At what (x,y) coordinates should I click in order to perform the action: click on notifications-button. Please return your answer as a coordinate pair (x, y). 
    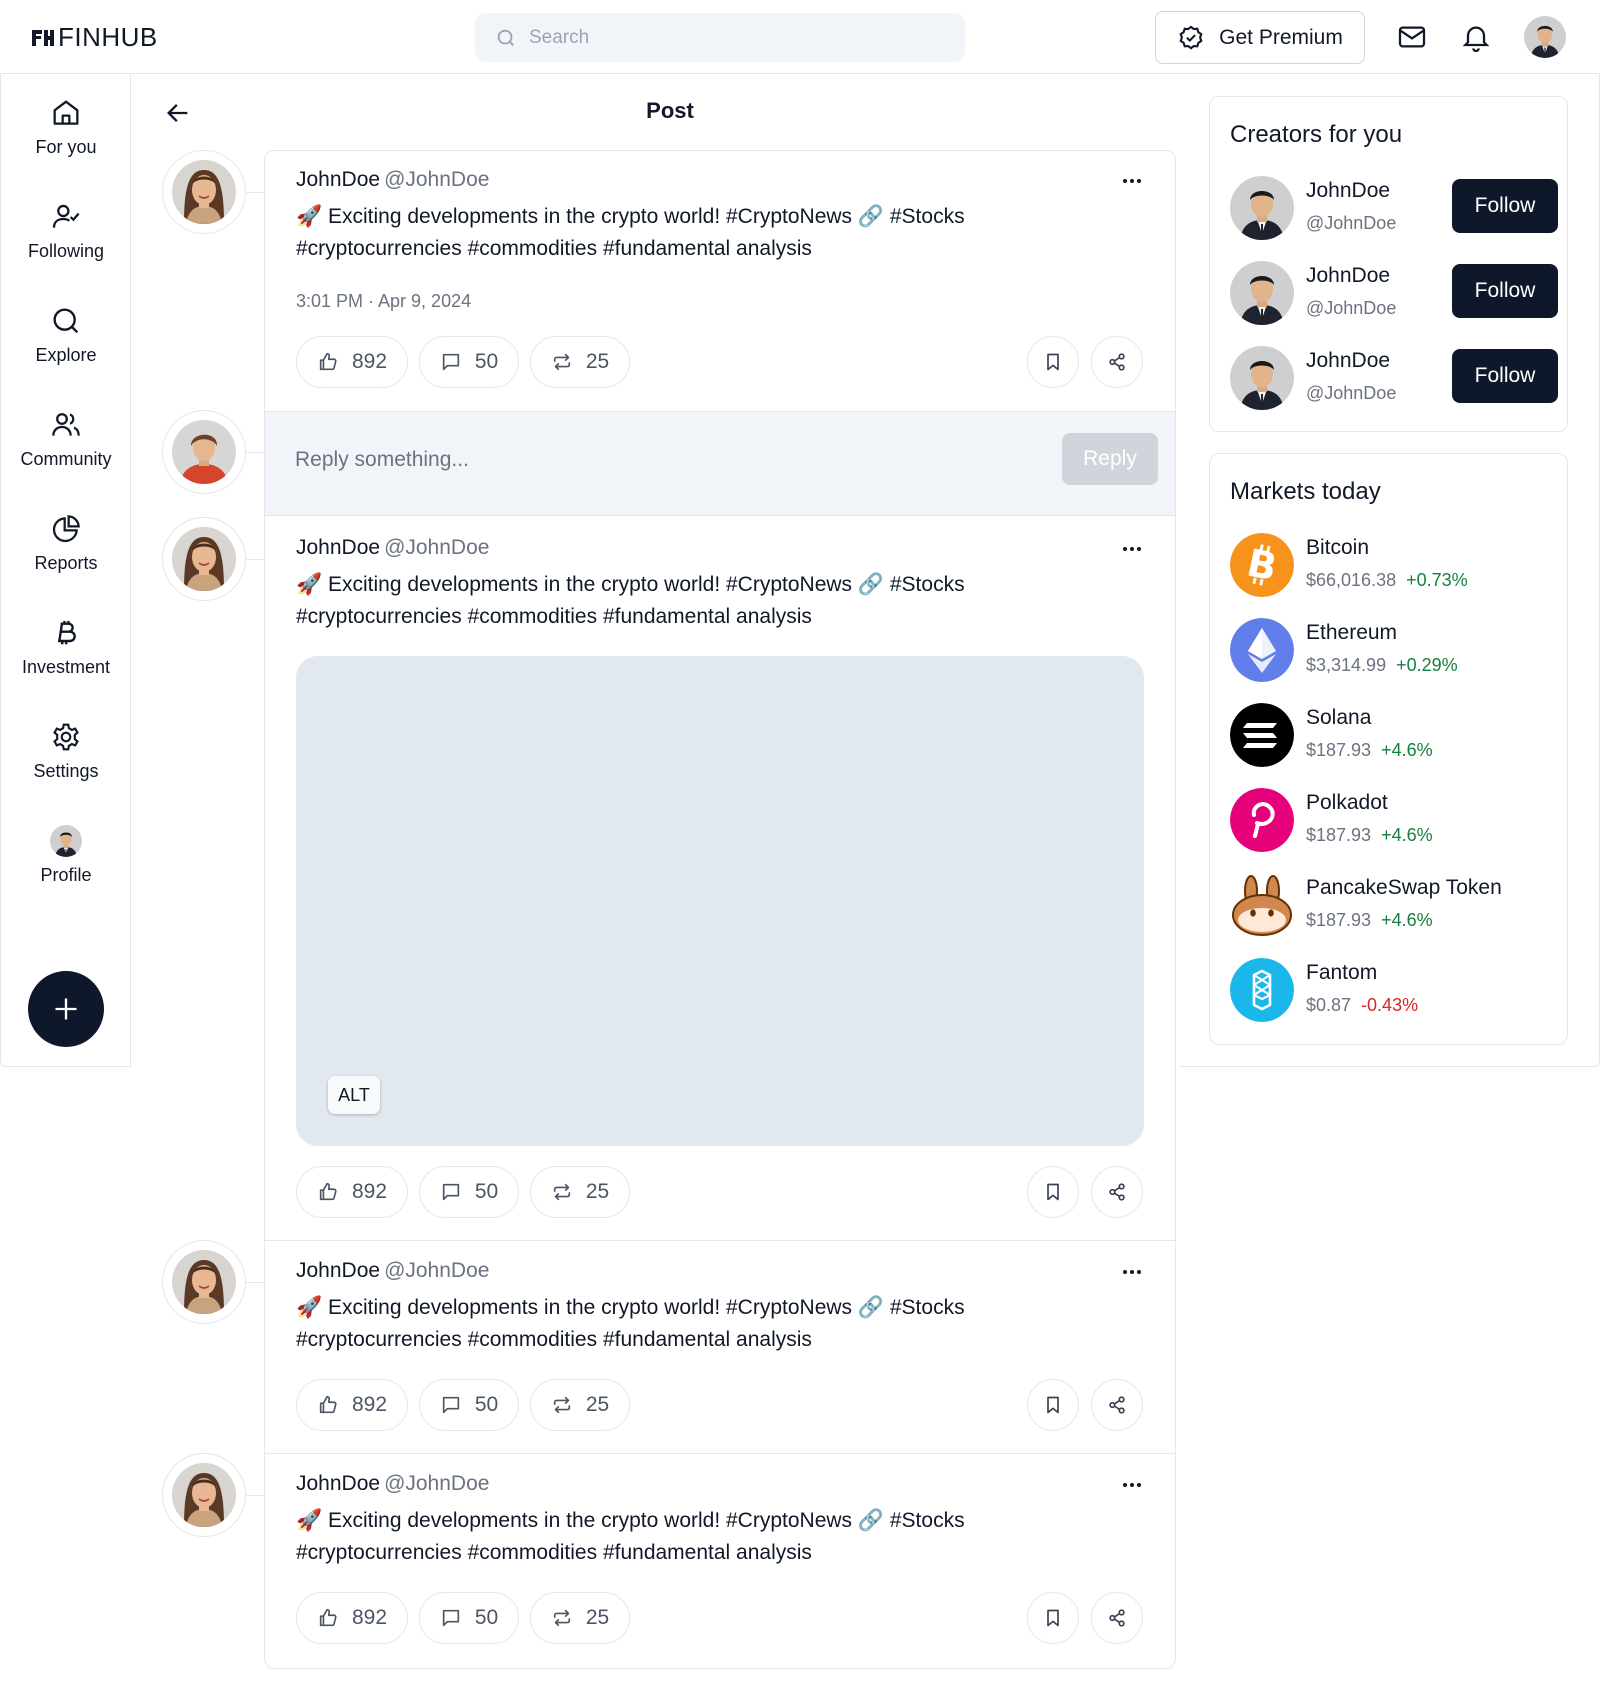
    Looking at the image, I should click on (1476, 37).